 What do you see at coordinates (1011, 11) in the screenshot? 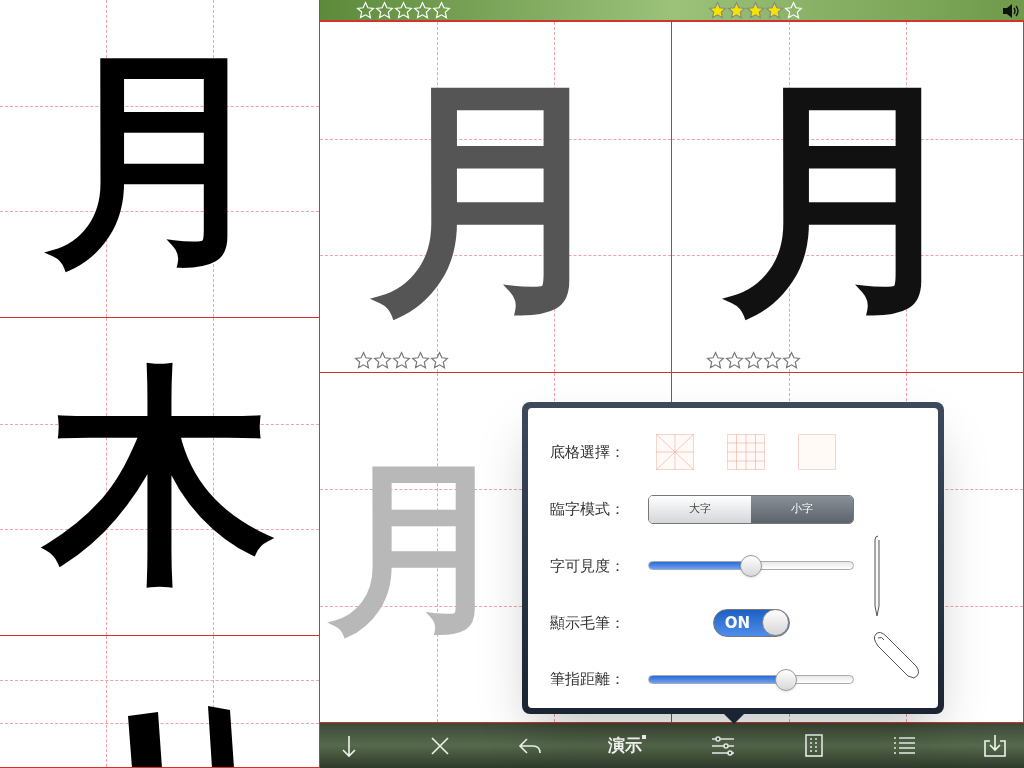
I see `speaker-icon` at bounding box center [1011, 11].